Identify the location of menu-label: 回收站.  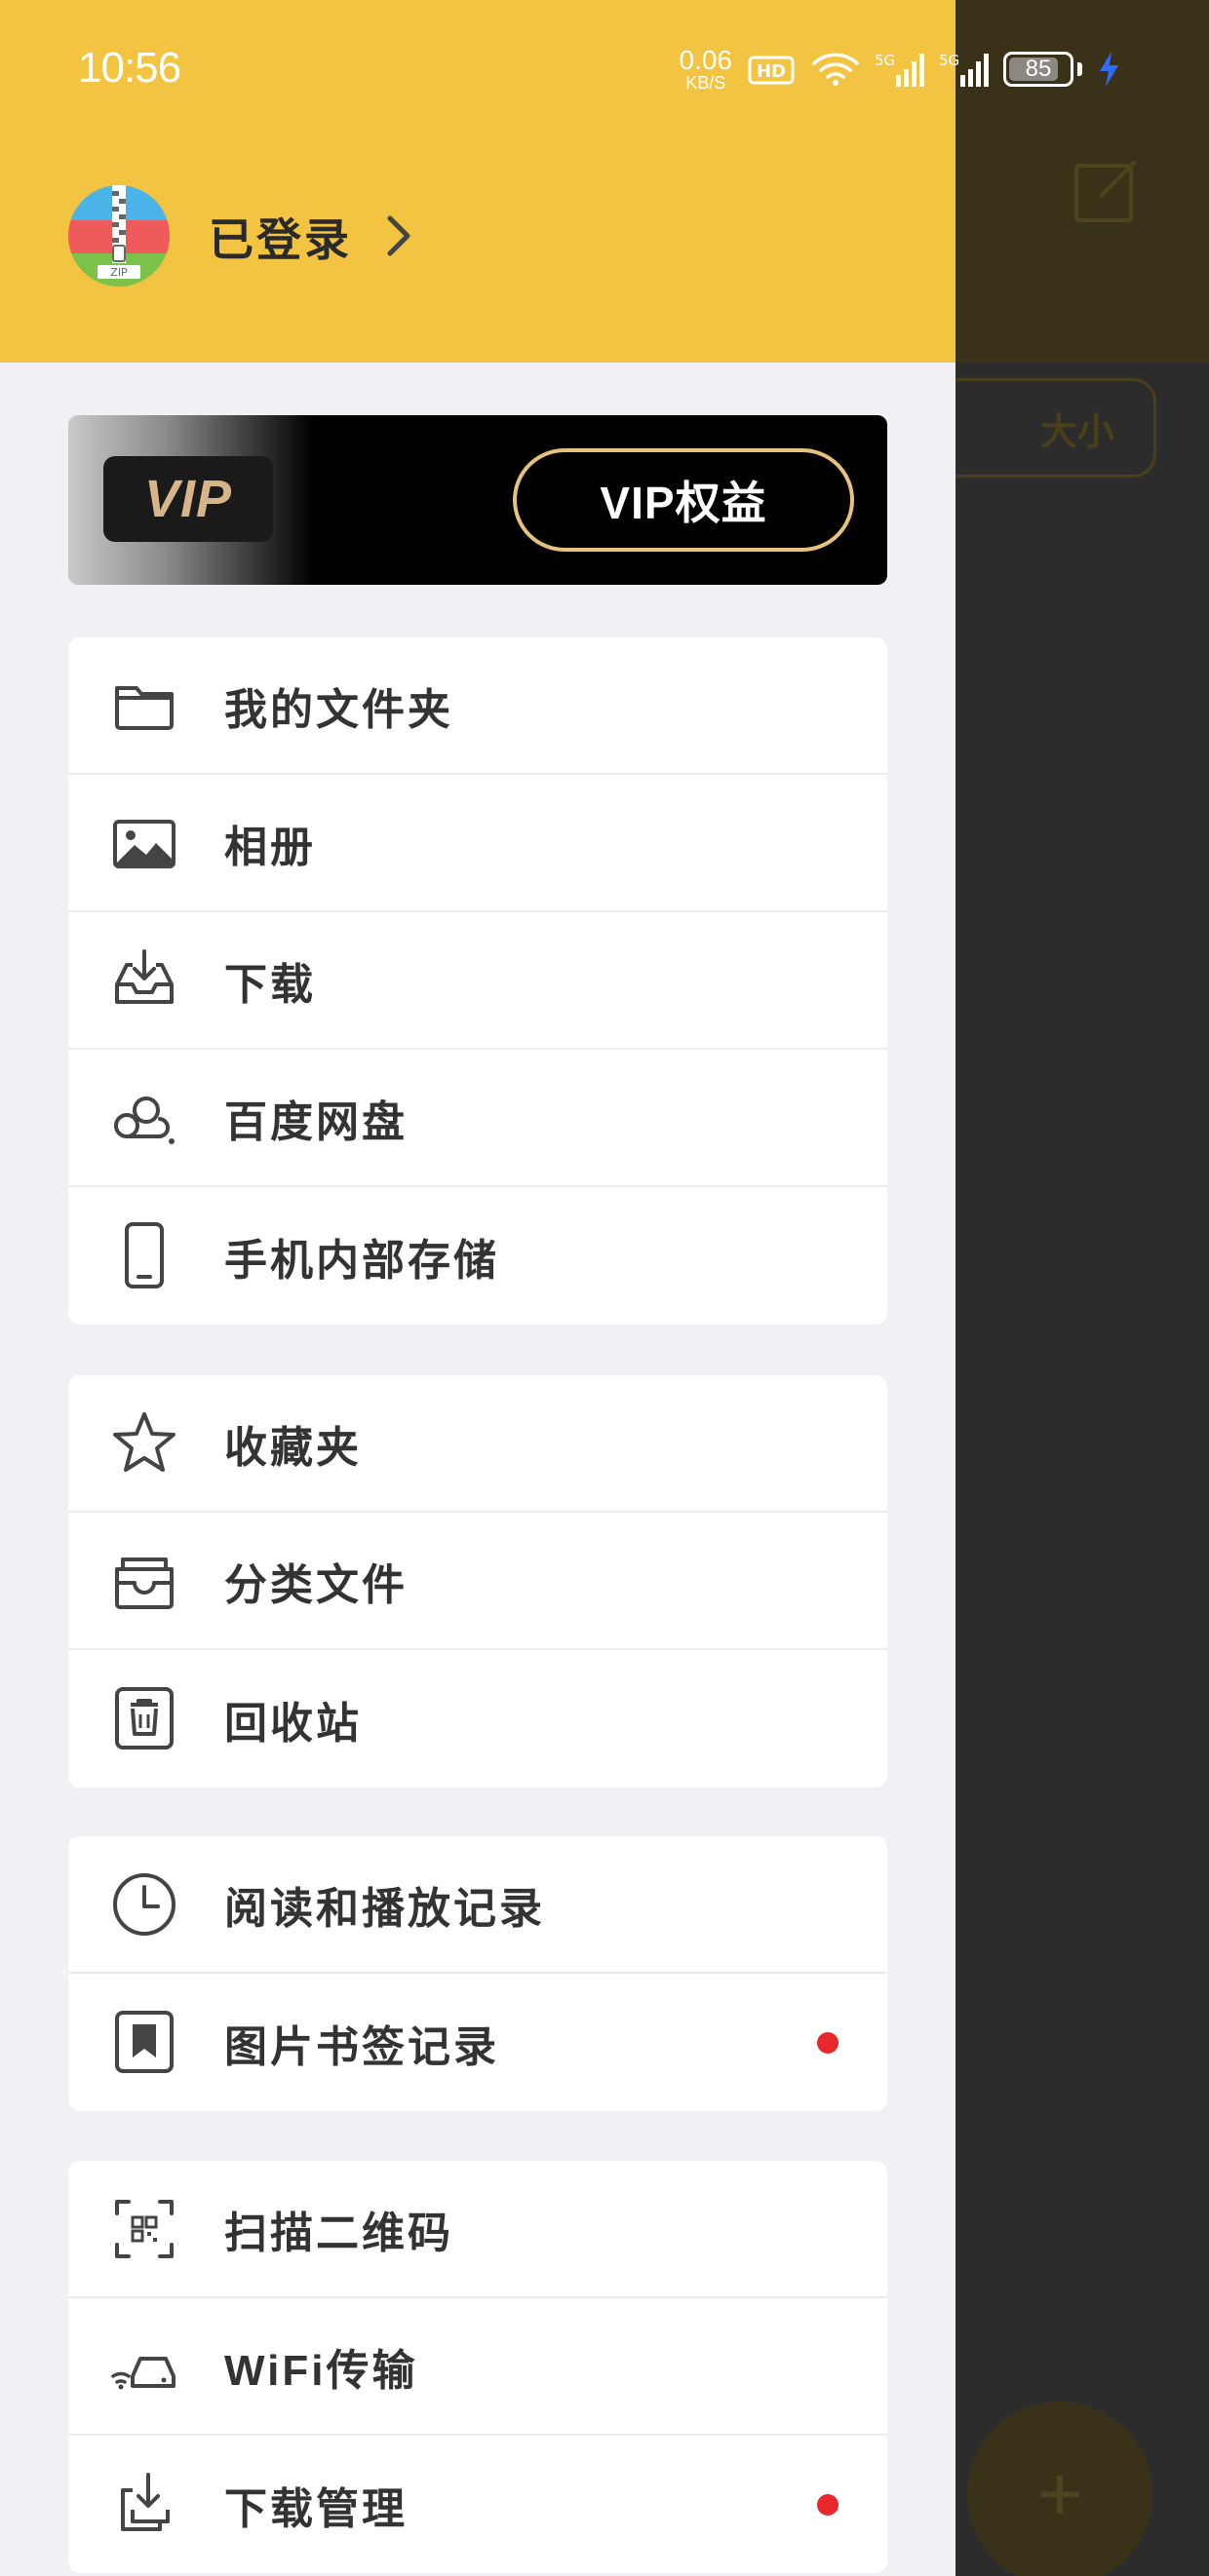
(293, 1723).